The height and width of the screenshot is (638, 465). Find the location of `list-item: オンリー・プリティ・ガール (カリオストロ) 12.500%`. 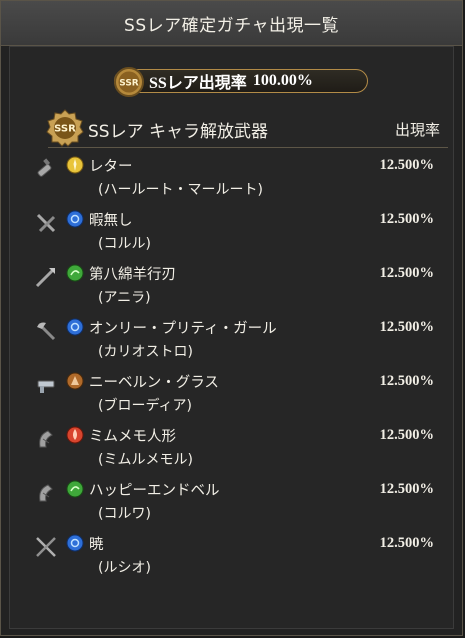

list-item: オンリー・プリティ・ガール (カリオストロ) 12.500% is located at coordinates (242, 340).